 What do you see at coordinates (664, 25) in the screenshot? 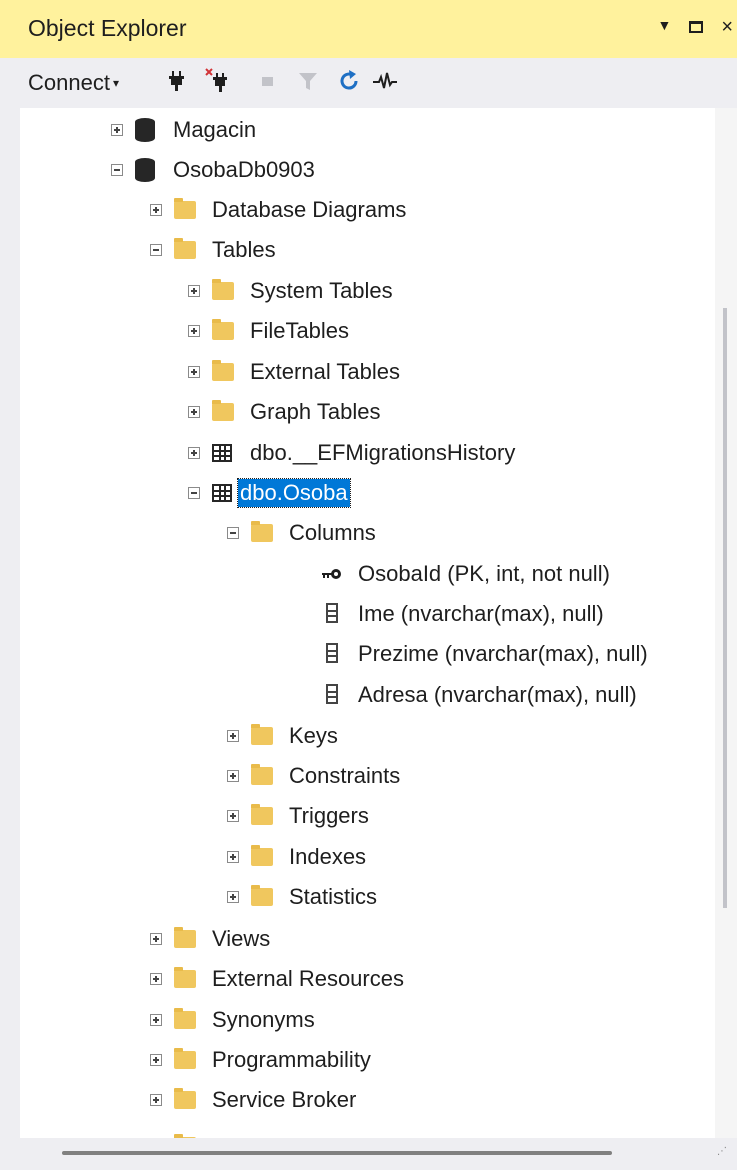
I see `pin-dropdown-icon: ▼` at bounding box center [664, 25].